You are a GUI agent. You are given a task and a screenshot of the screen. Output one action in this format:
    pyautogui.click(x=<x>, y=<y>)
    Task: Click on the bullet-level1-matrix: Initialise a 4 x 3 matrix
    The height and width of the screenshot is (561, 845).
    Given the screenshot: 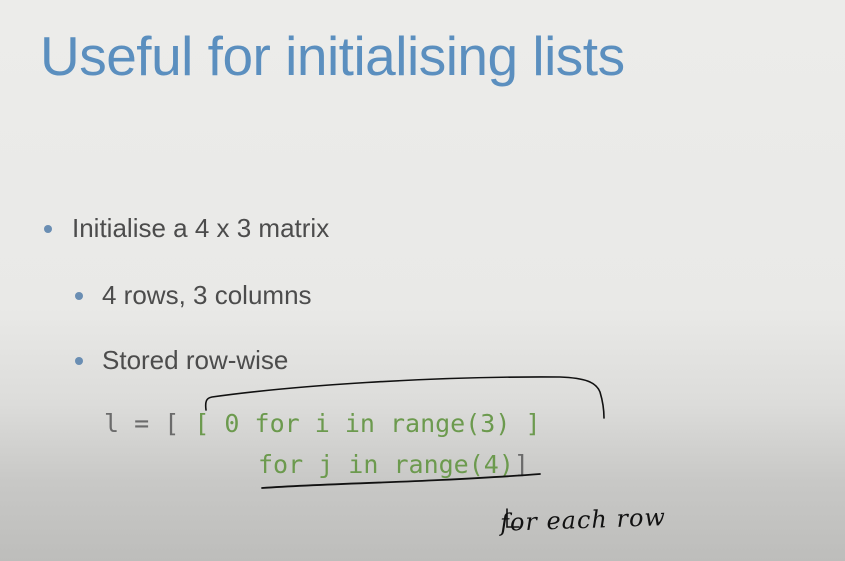 What is the action you would take?
    pyautogui.click(x=187, y=228)
    